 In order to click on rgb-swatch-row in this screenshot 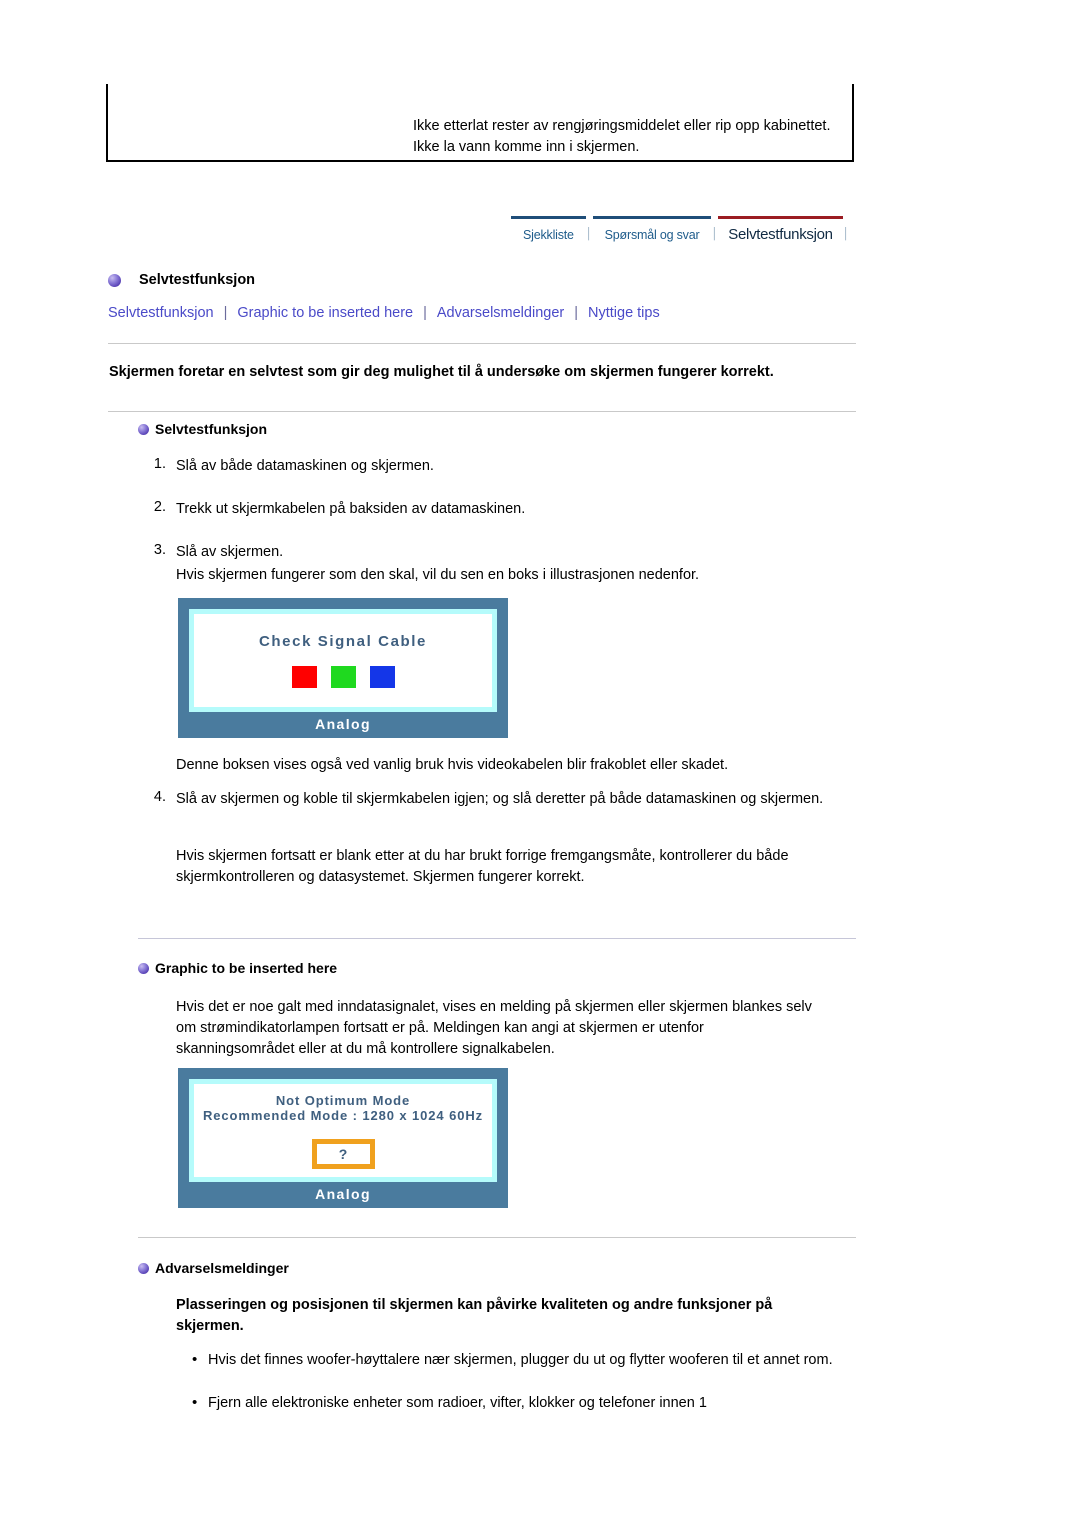, I will do `click(343, 677)`.